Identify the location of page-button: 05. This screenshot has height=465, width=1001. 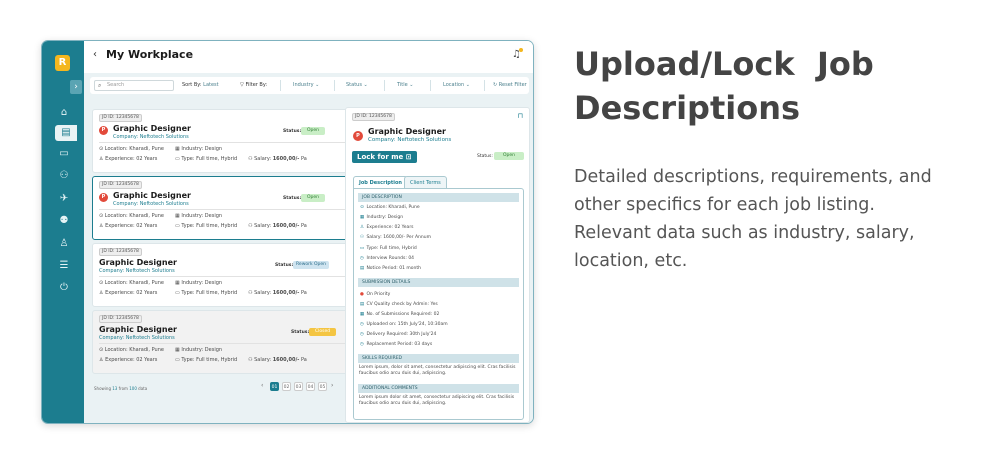
(322, 386).